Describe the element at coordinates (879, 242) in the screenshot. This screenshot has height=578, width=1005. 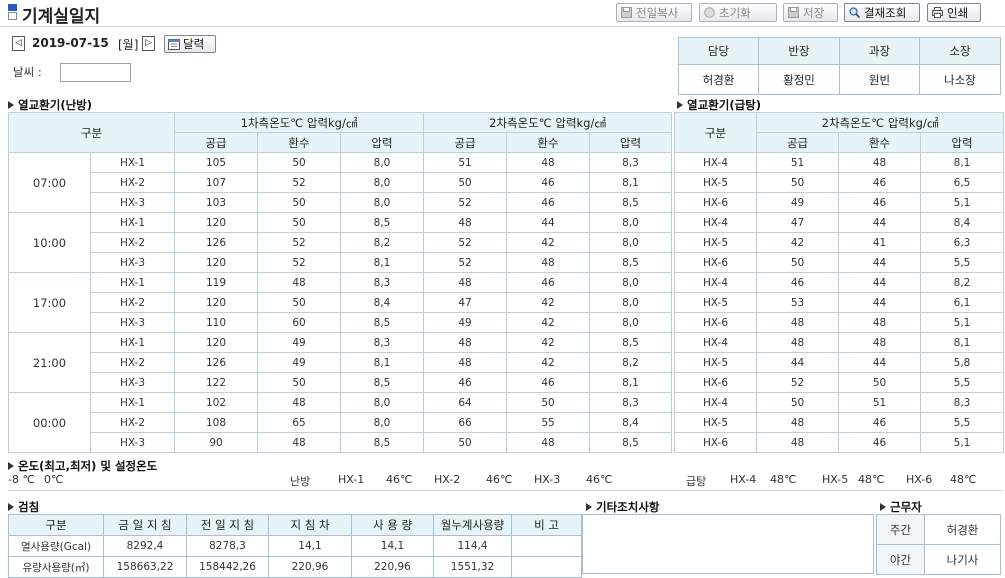
I see `value-cell: 41` at that location.